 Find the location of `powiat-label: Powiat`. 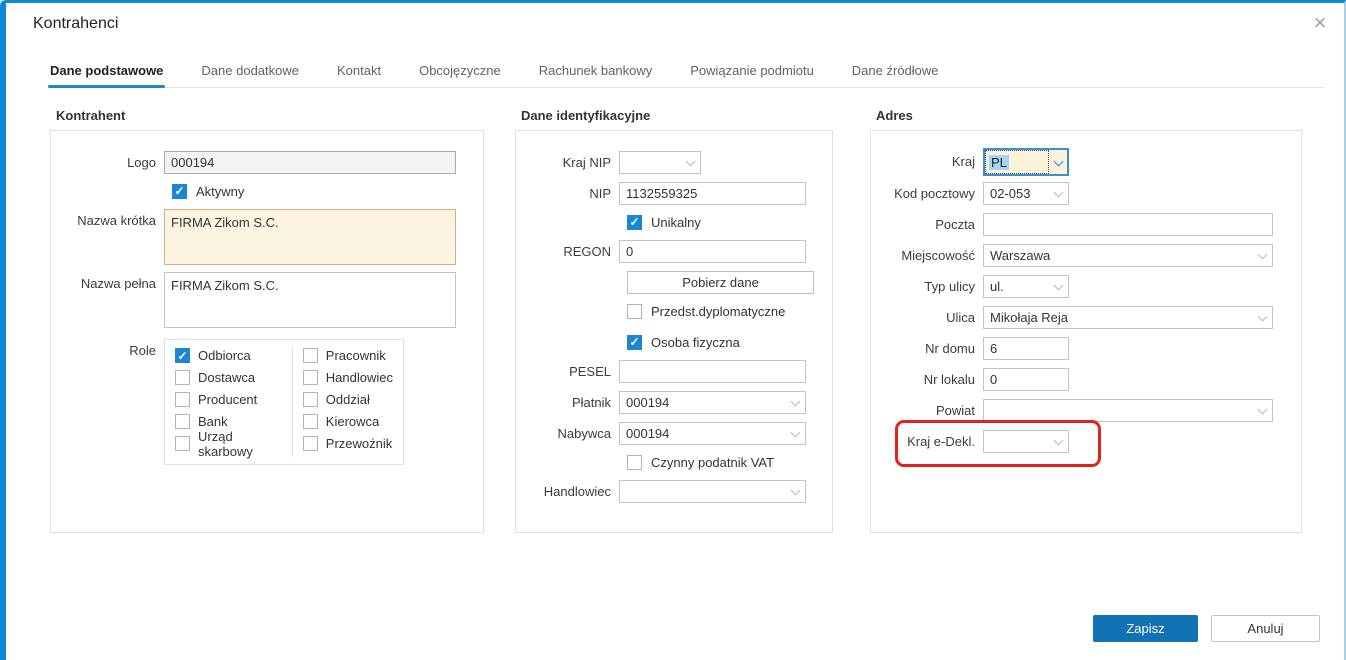

powiat-label: Powiat is located at coordinates (955, 410).